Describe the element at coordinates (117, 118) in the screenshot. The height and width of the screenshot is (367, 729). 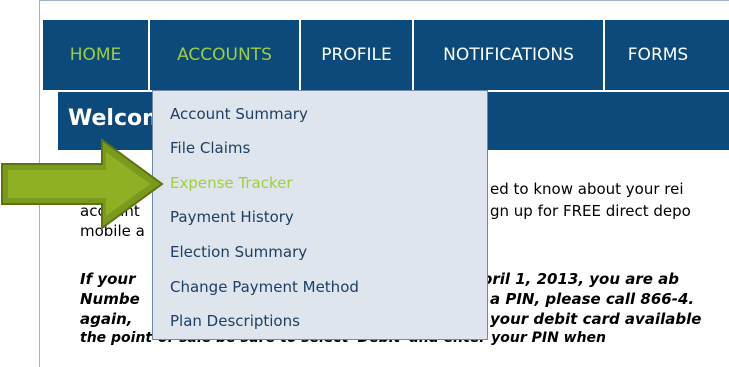
I see `welcome-title: Welcom` at that location.